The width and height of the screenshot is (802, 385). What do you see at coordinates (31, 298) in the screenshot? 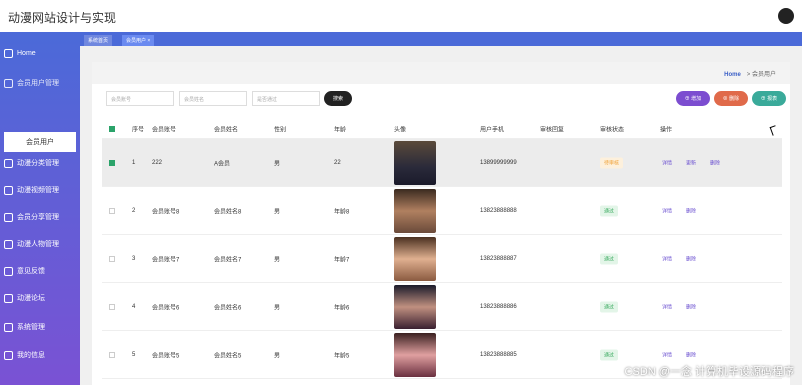
I see `sidebar-item-label: 动漫论坛` at bounding box center [31, 298].